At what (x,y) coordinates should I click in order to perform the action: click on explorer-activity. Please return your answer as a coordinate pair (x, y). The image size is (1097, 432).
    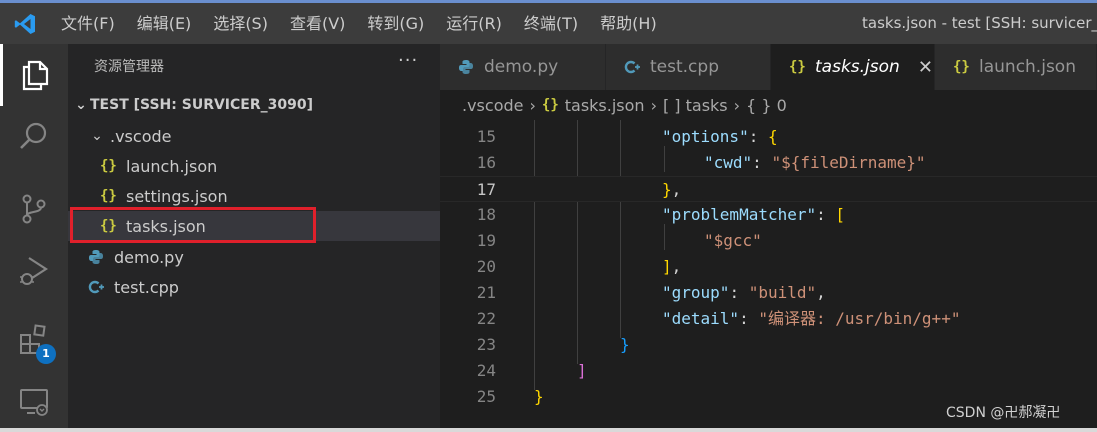
    Looking at the image, I should click on (34, 75).